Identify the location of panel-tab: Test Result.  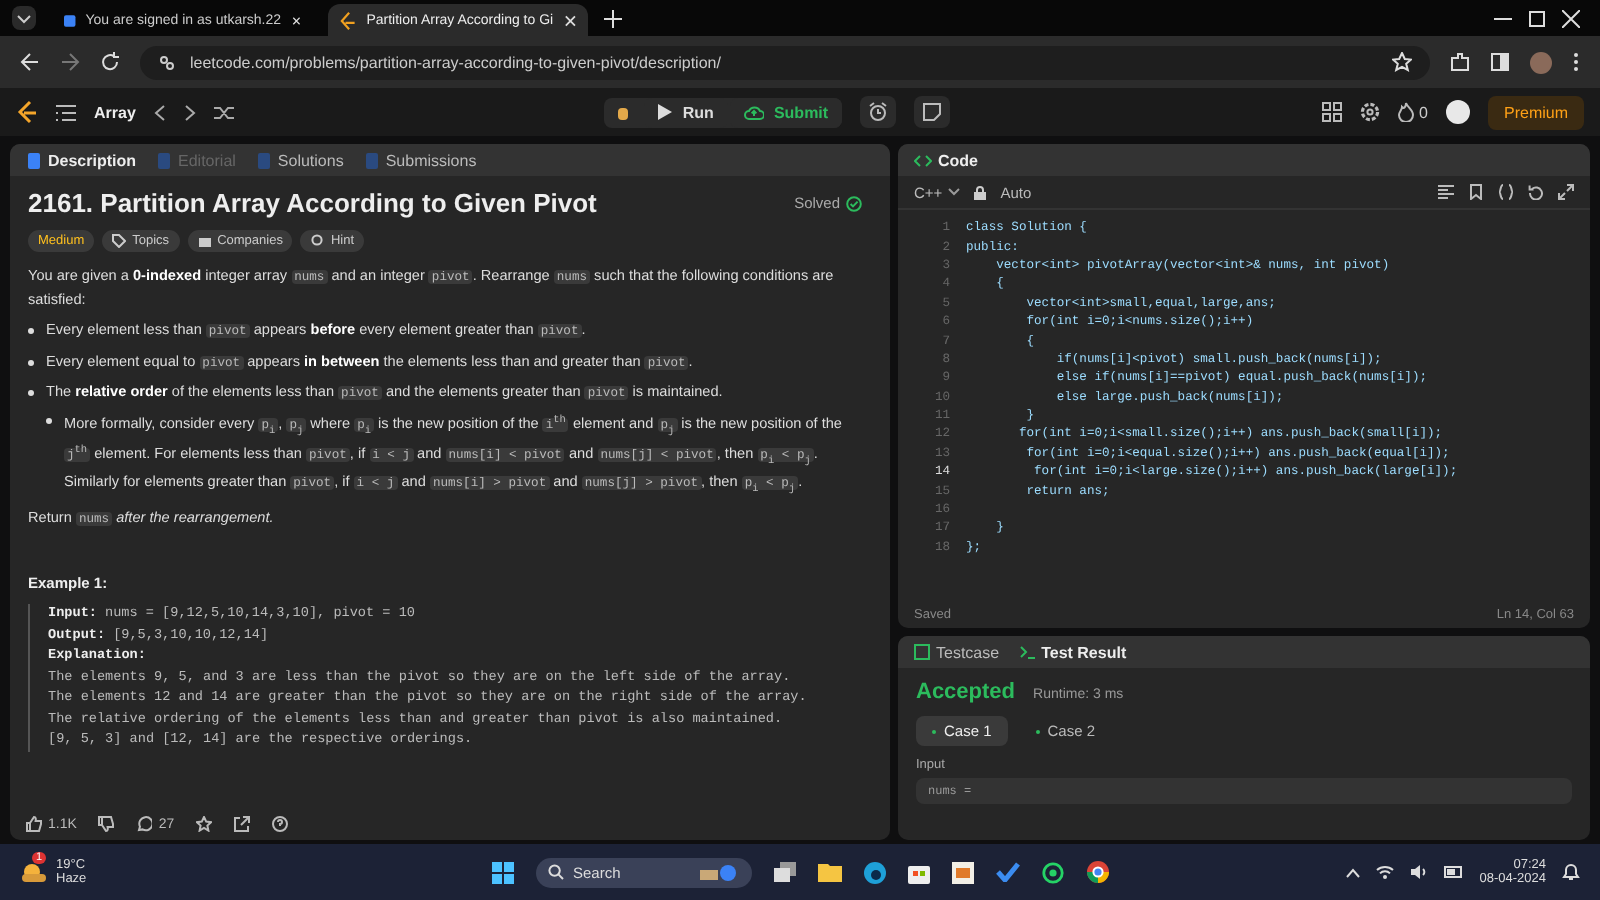
(1073, 652).